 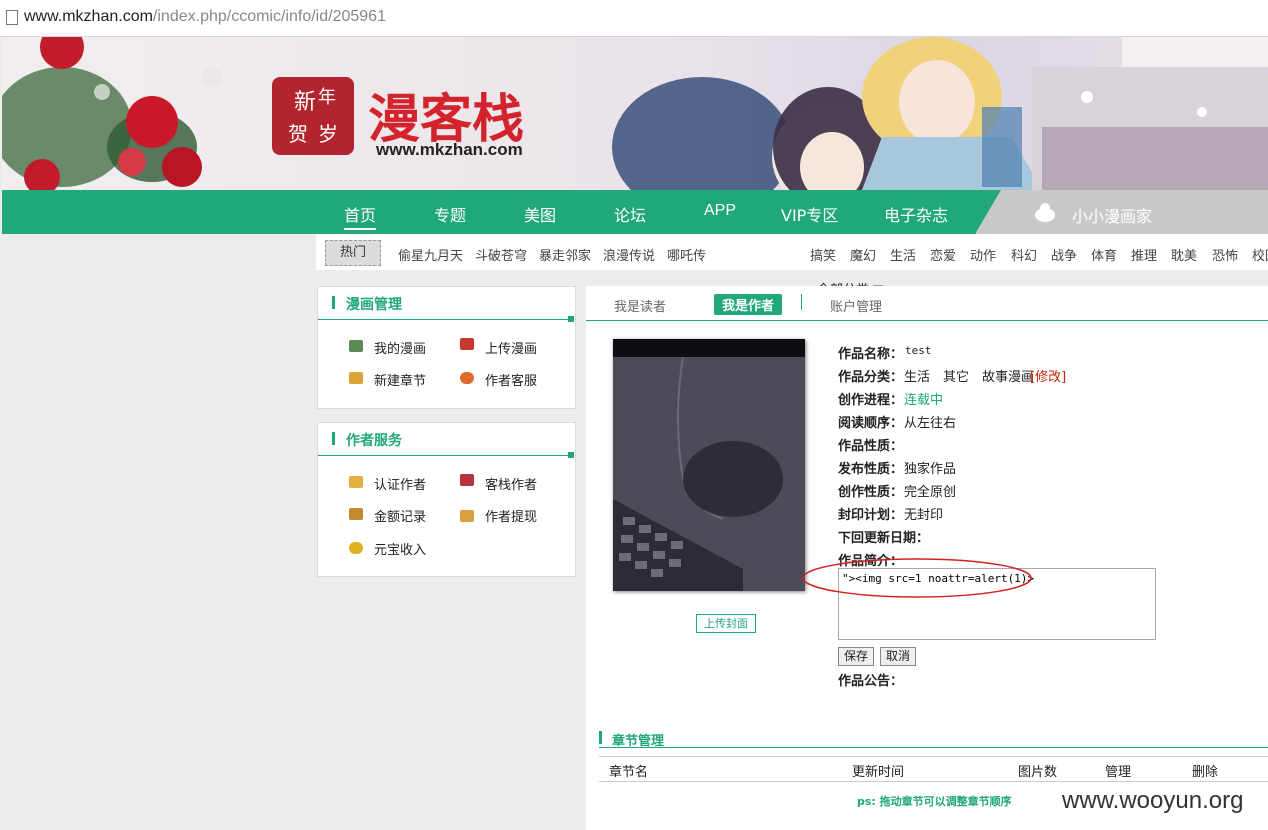 What do you see at coordinates (871, 400) in the screenshot?
I see `progress-label: 创作进程：` at bounding box center [871, 400].